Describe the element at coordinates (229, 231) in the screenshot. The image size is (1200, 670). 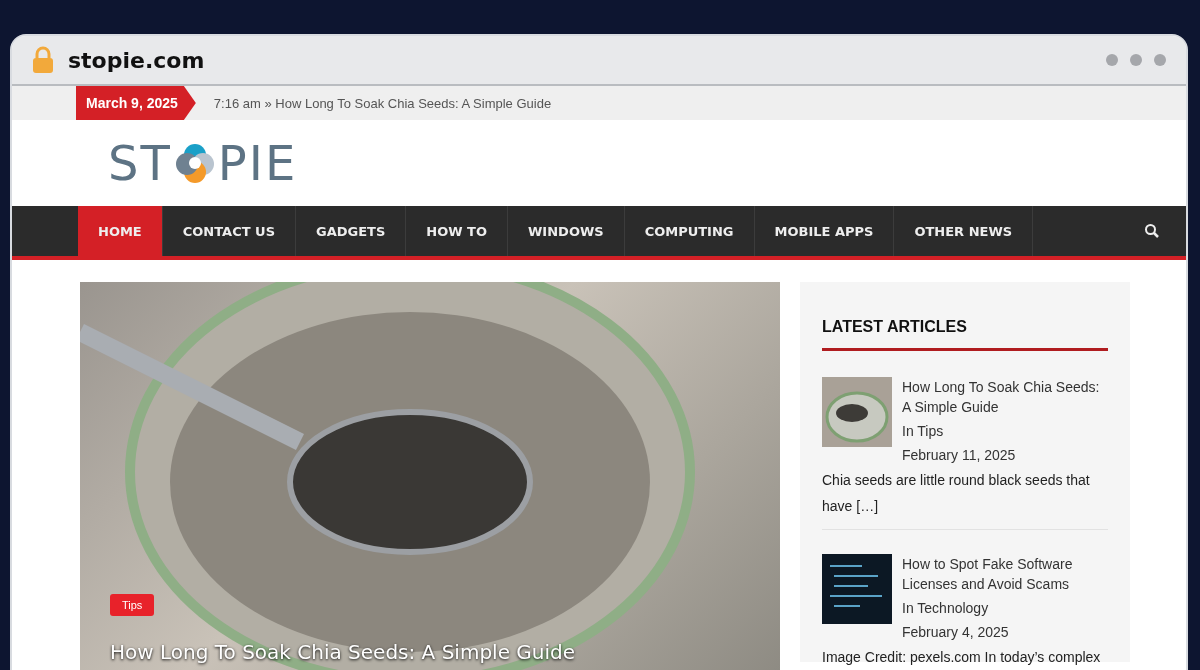
I see `nav-item: CONTACT US` at that location.